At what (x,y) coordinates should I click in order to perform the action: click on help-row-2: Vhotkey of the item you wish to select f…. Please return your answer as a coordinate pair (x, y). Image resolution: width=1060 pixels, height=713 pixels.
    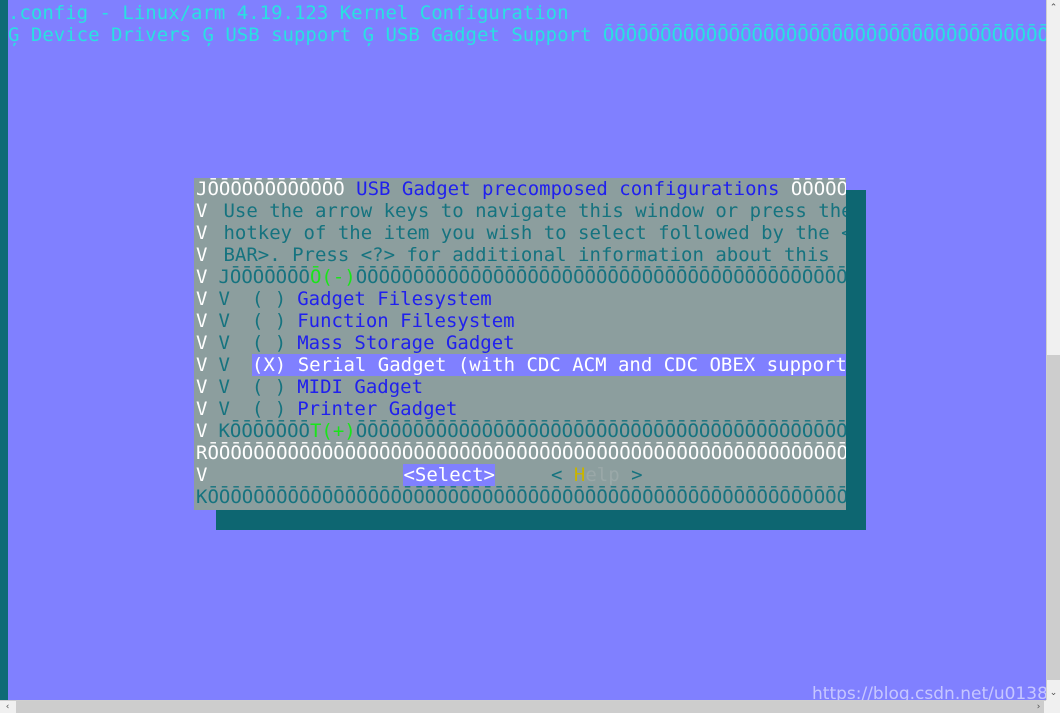
    Looking at the image, I should click on (521, 233).